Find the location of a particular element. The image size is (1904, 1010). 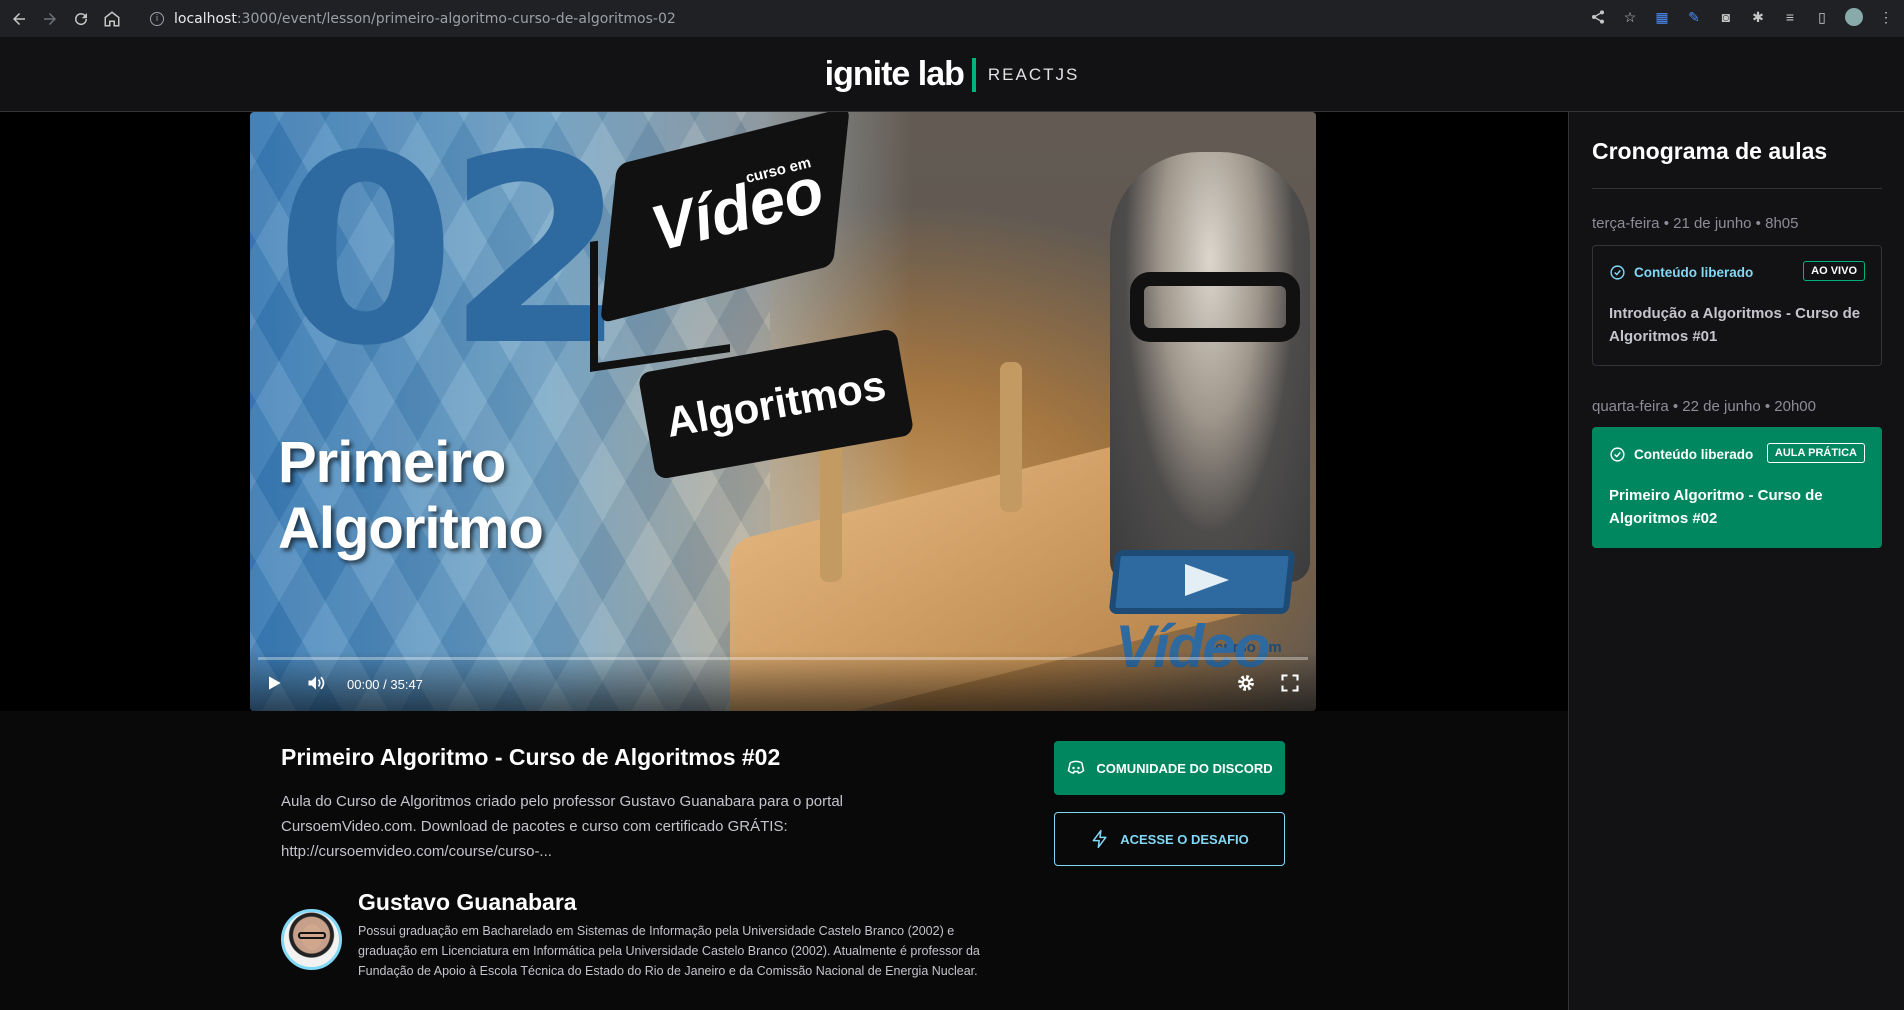

back-arrow-icon is located at coordinates (19, 19).